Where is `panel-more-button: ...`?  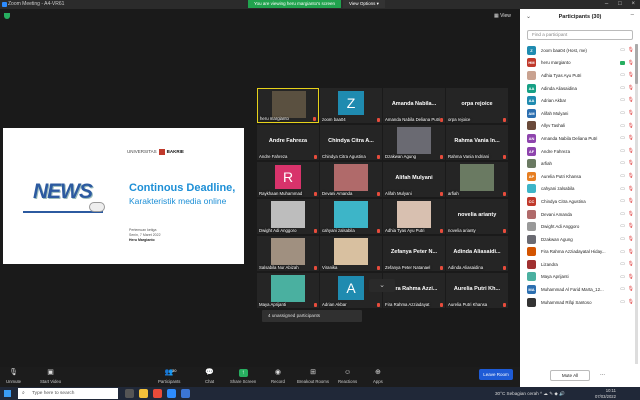 panel-more-button: ... is located at coordinates (602, 374).